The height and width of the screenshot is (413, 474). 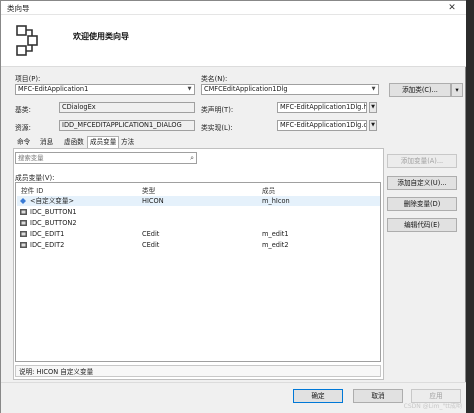 I want to click on row-control-id: IDC_BUTTON1, so click(x=53, y=212).